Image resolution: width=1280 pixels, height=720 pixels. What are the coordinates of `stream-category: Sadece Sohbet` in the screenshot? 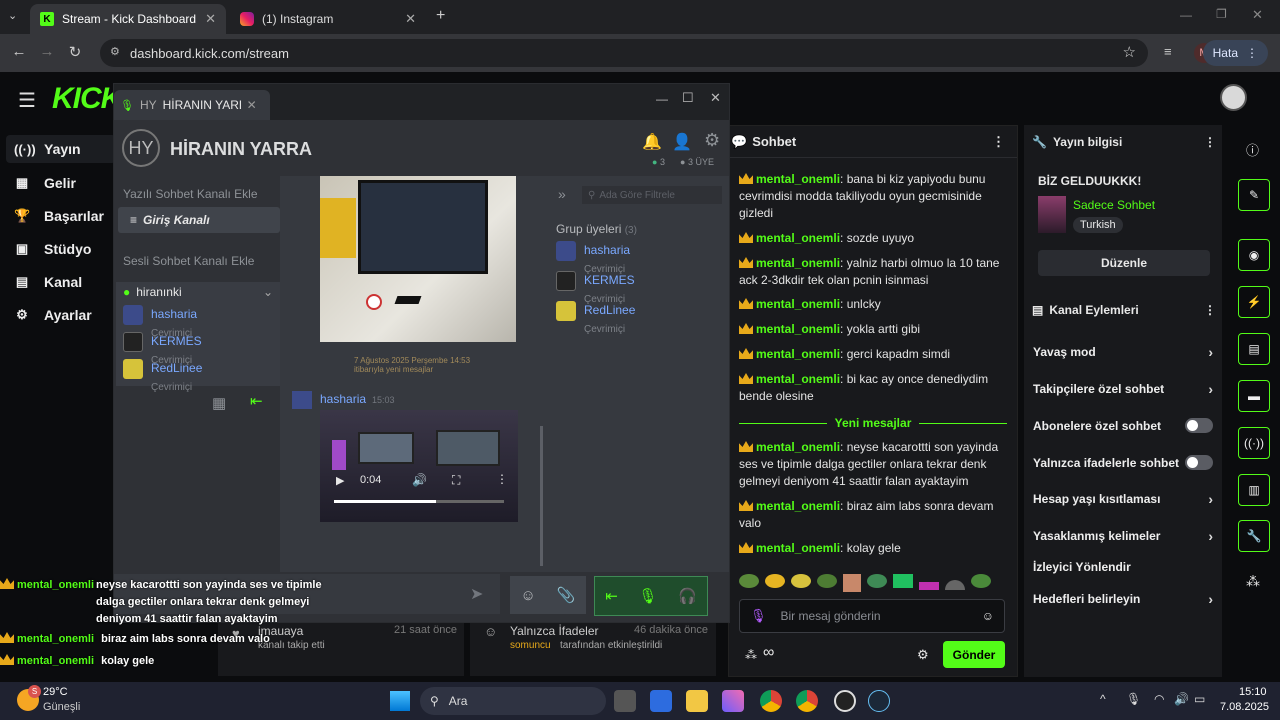 It's located at (1114, 205).